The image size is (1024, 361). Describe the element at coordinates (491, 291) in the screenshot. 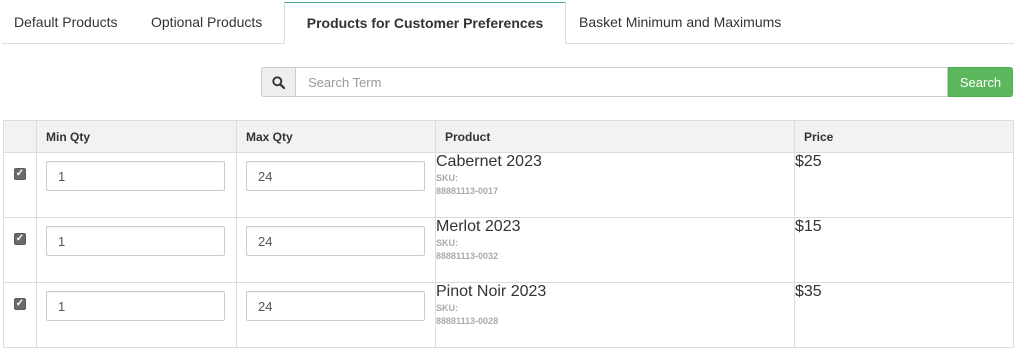

I see `product-name: Pinot Noir 2023` at that location.